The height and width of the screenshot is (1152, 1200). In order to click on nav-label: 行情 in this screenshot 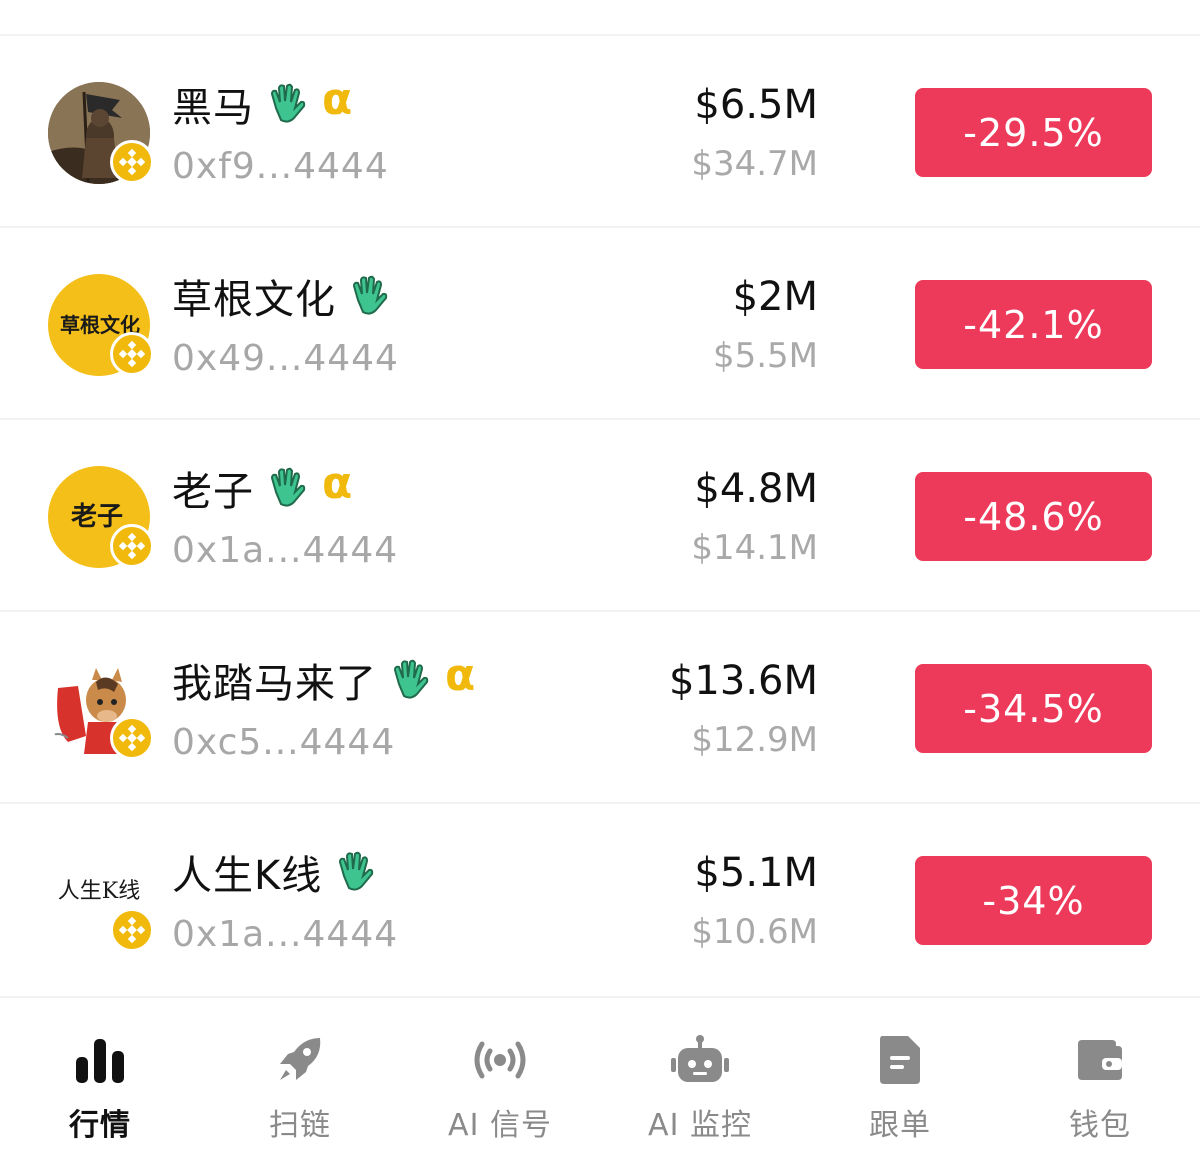, I will do `click(100, 1125)`.